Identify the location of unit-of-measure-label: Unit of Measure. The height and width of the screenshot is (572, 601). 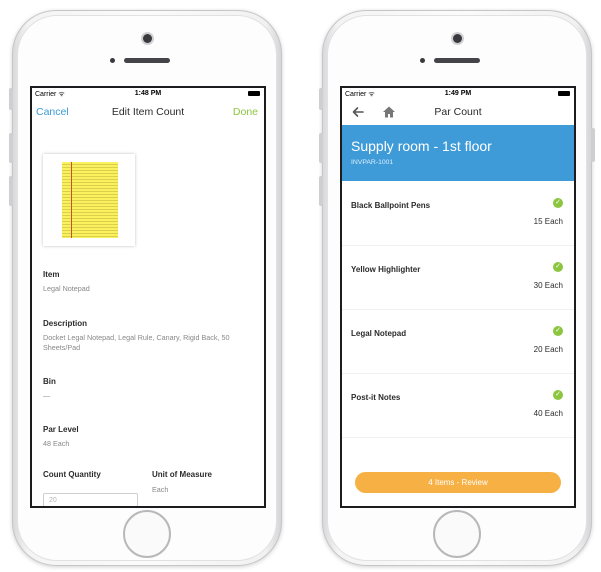
(182, 474).